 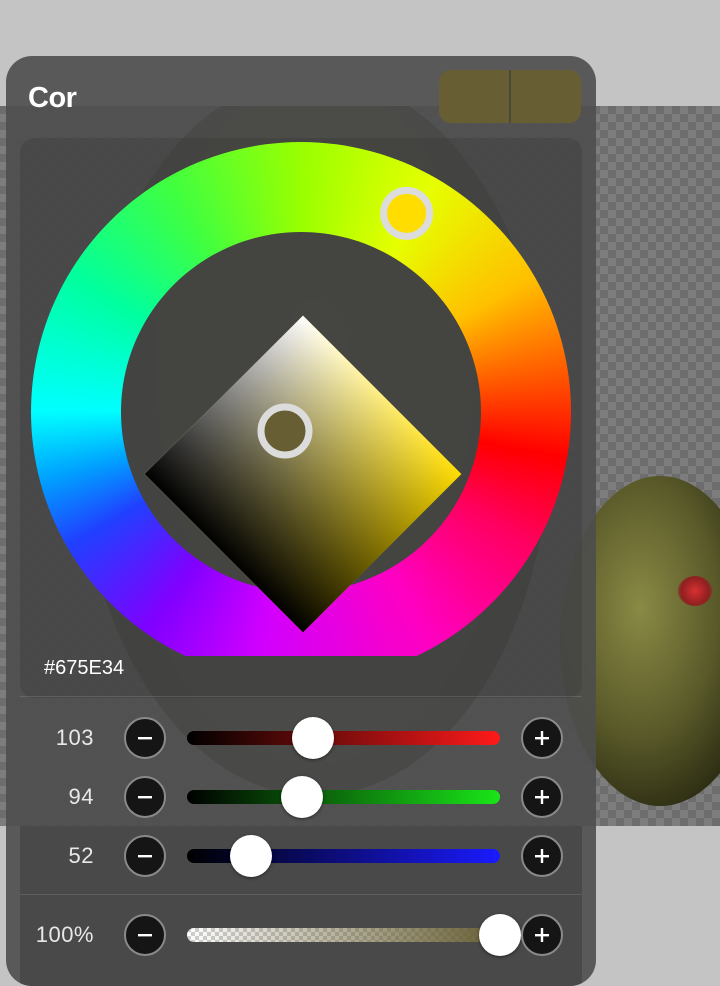 I want to click on green-increase-button, so click(x=542, y=797).